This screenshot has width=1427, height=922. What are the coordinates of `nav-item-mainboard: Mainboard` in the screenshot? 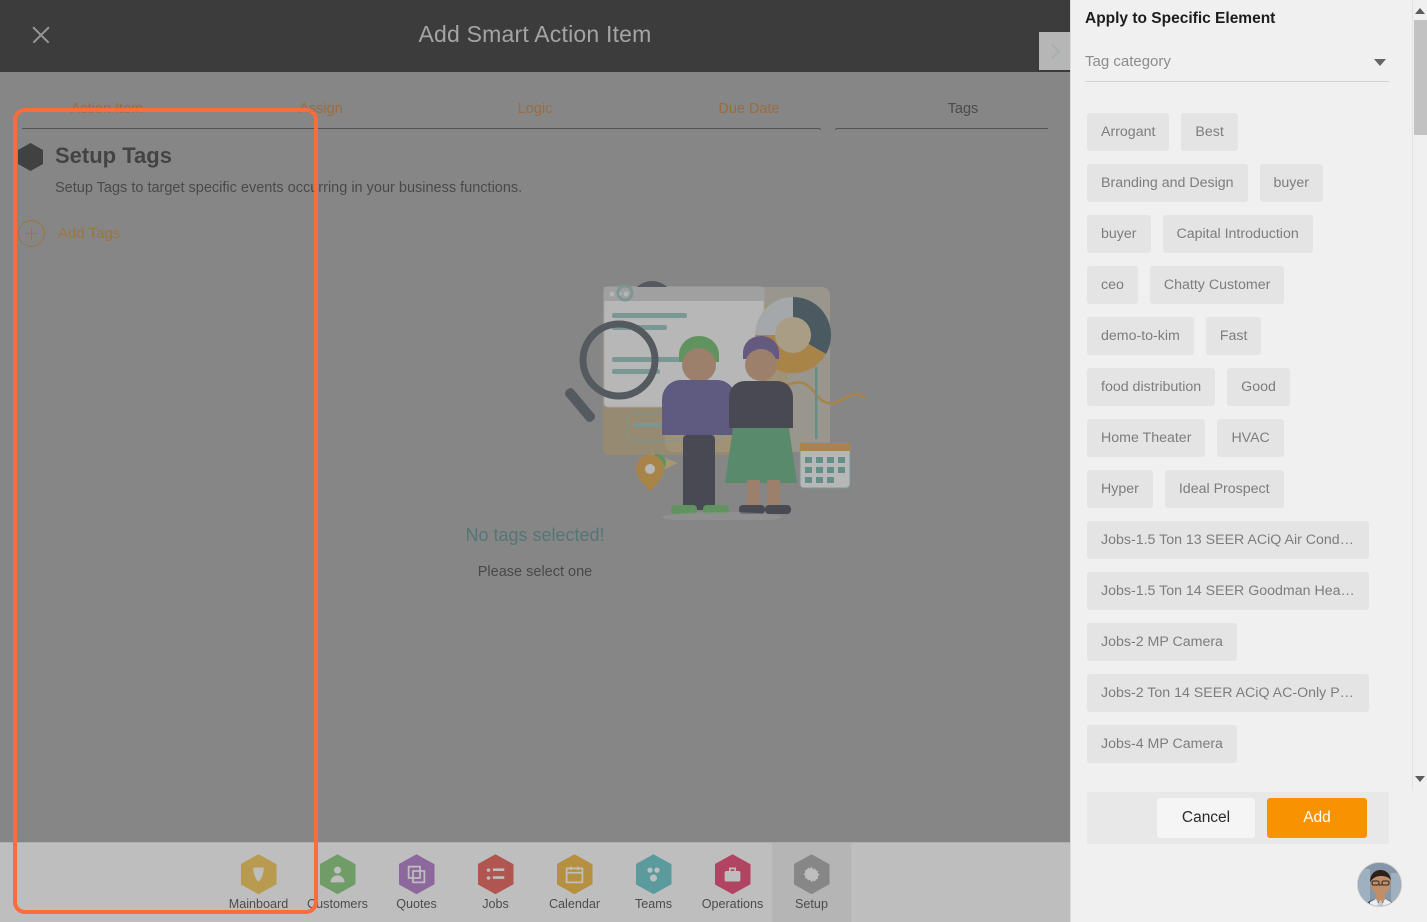 It's located at (258, 882).